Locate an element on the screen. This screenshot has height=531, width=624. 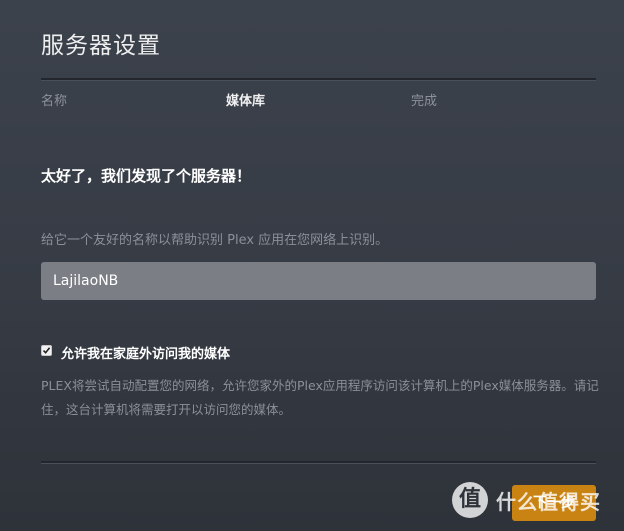
step-name: 名称 is located at coordinates (54, 101).